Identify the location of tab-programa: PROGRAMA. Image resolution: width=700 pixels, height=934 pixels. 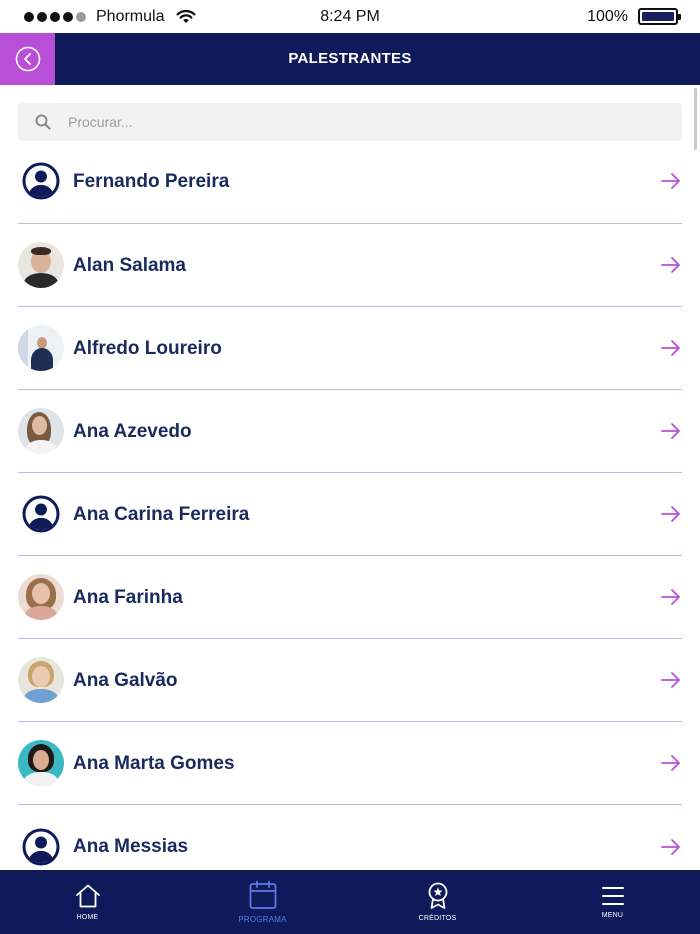
(262, 902).